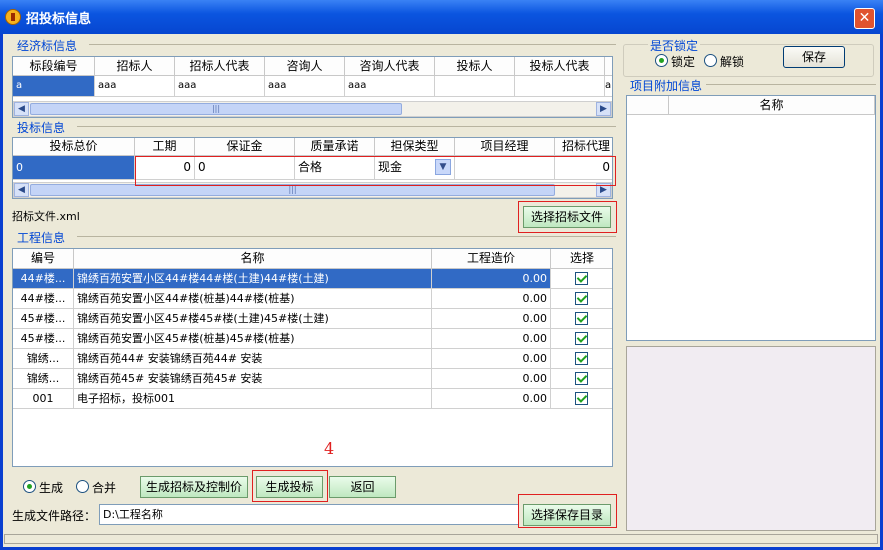 This screenshot has height=550, width=883. I want to click on economic-col-consultant-rep: 咨询人代表, so click(390, 66).